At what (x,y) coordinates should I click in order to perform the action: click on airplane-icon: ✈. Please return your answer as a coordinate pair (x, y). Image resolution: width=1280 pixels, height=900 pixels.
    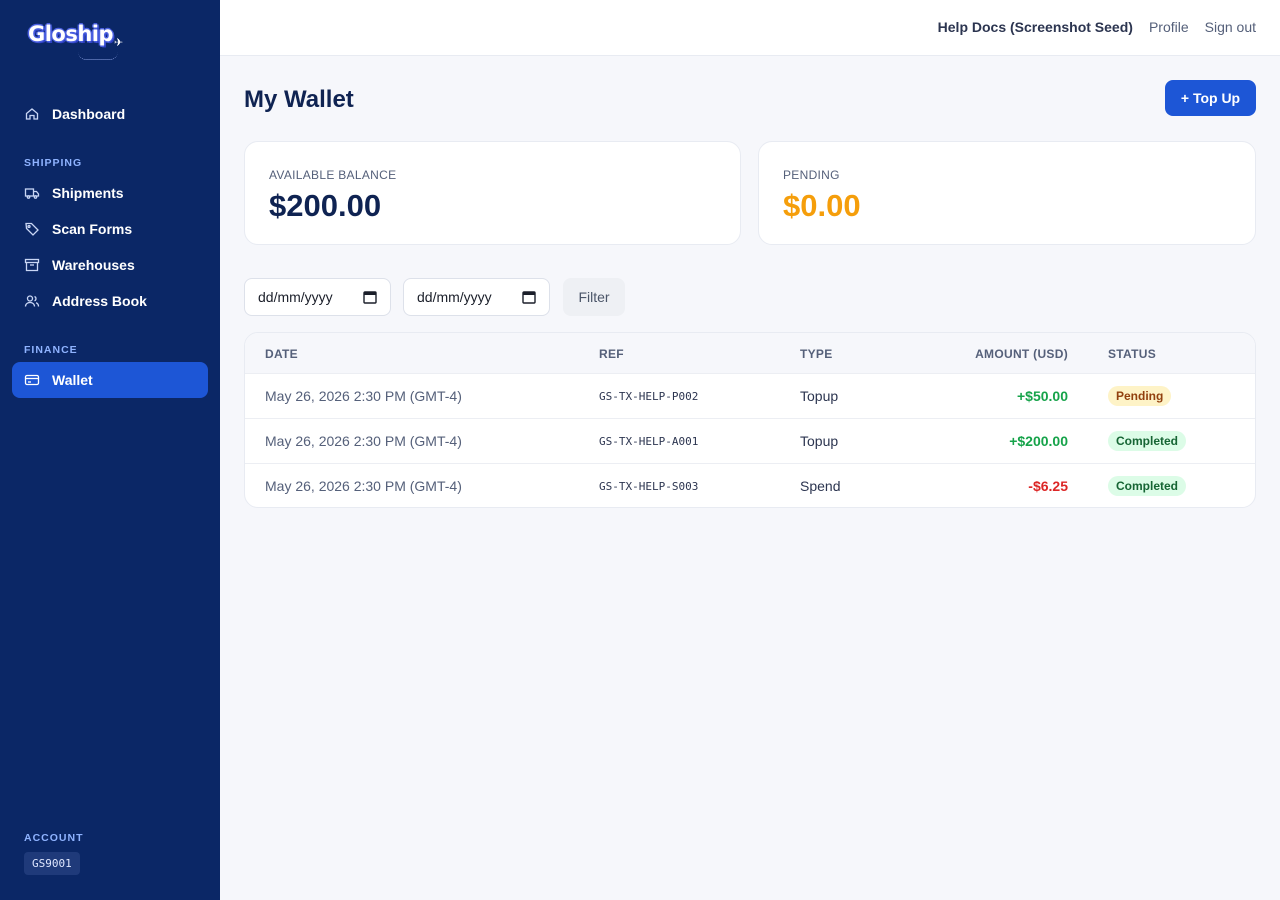
    Looking at the image, I should click on (119, 43).